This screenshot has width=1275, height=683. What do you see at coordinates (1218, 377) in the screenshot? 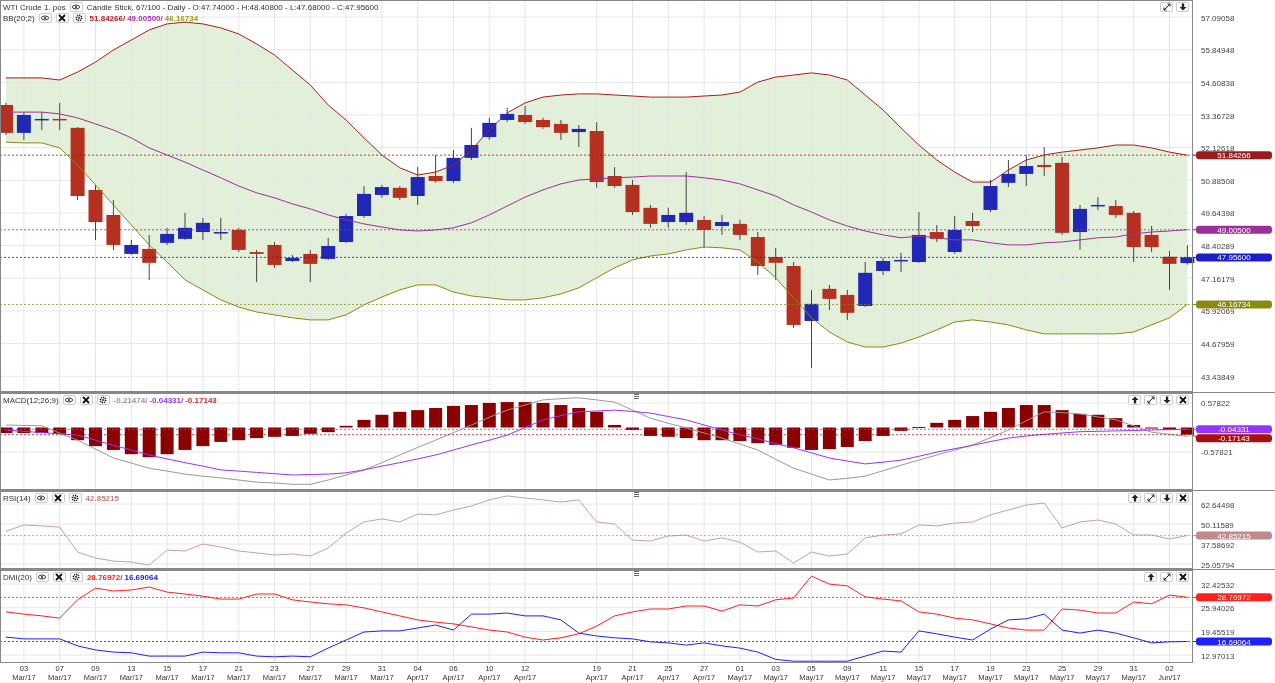
I see `axis-label: 43.43849` at bounding box center [1218, 377].